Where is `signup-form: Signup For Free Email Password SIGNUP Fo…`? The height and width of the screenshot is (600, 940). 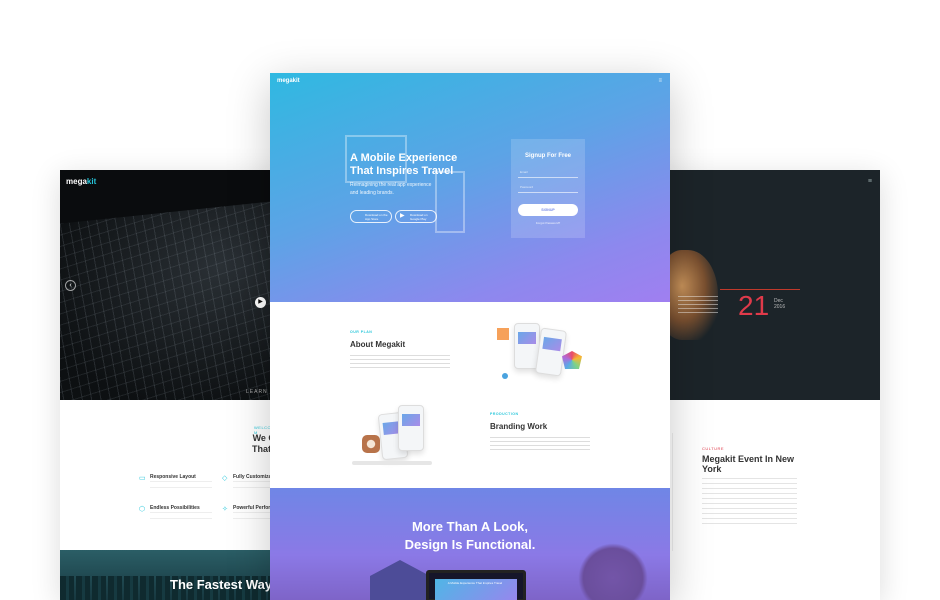 signup-form: Signup For Free Email Password SIGNUP Fo… is located at coordinates (548, 188).